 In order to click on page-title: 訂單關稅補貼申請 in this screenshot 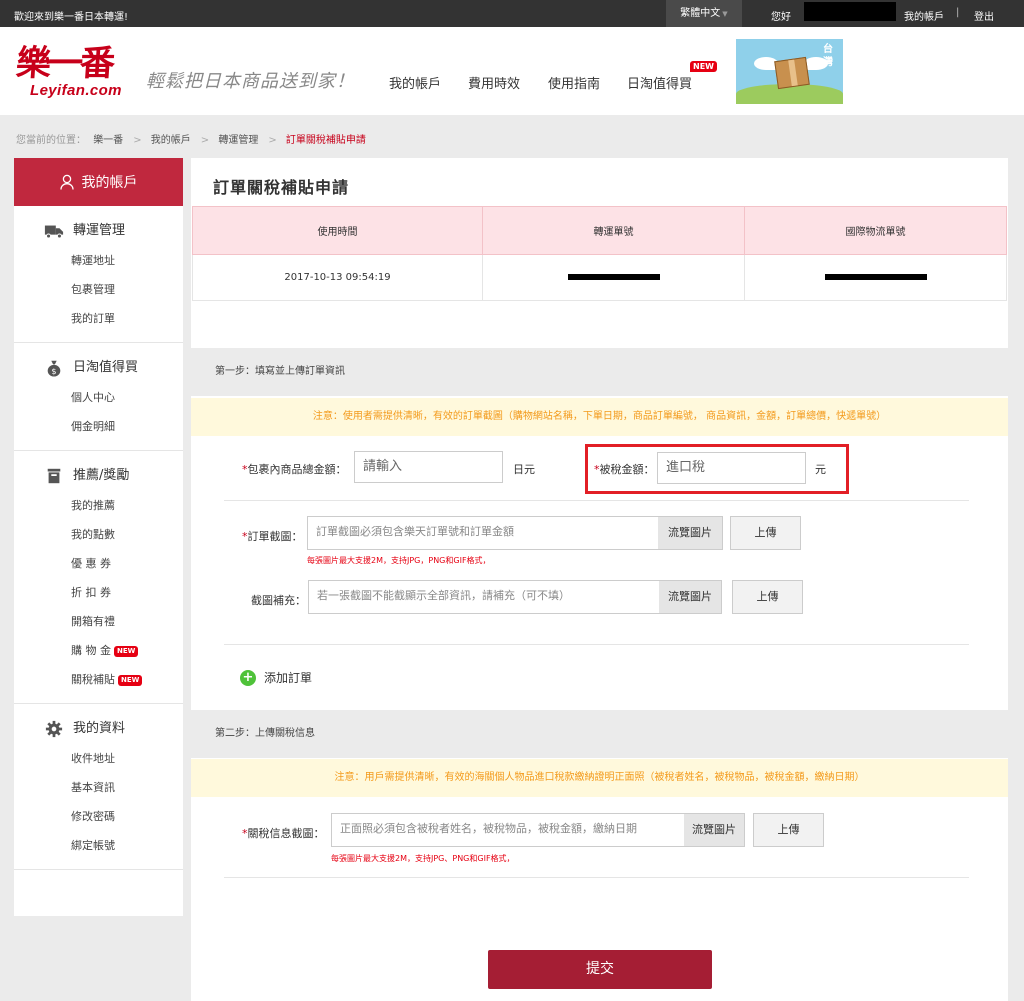, I will do `click(281, 187)`.